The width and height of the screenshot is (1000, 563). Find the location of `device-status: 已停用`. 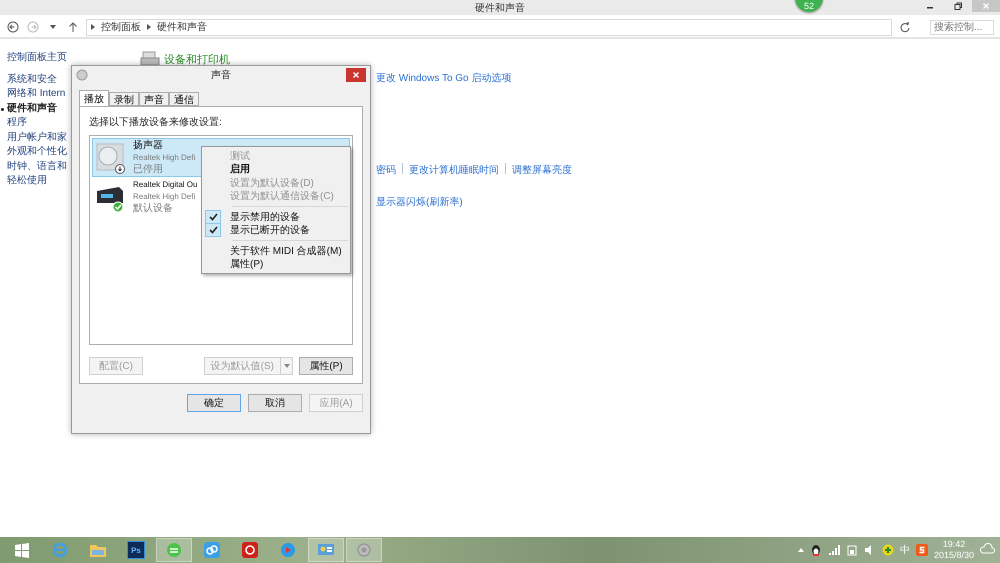

device-status: 已停用 is located at coordinates (148, 170).